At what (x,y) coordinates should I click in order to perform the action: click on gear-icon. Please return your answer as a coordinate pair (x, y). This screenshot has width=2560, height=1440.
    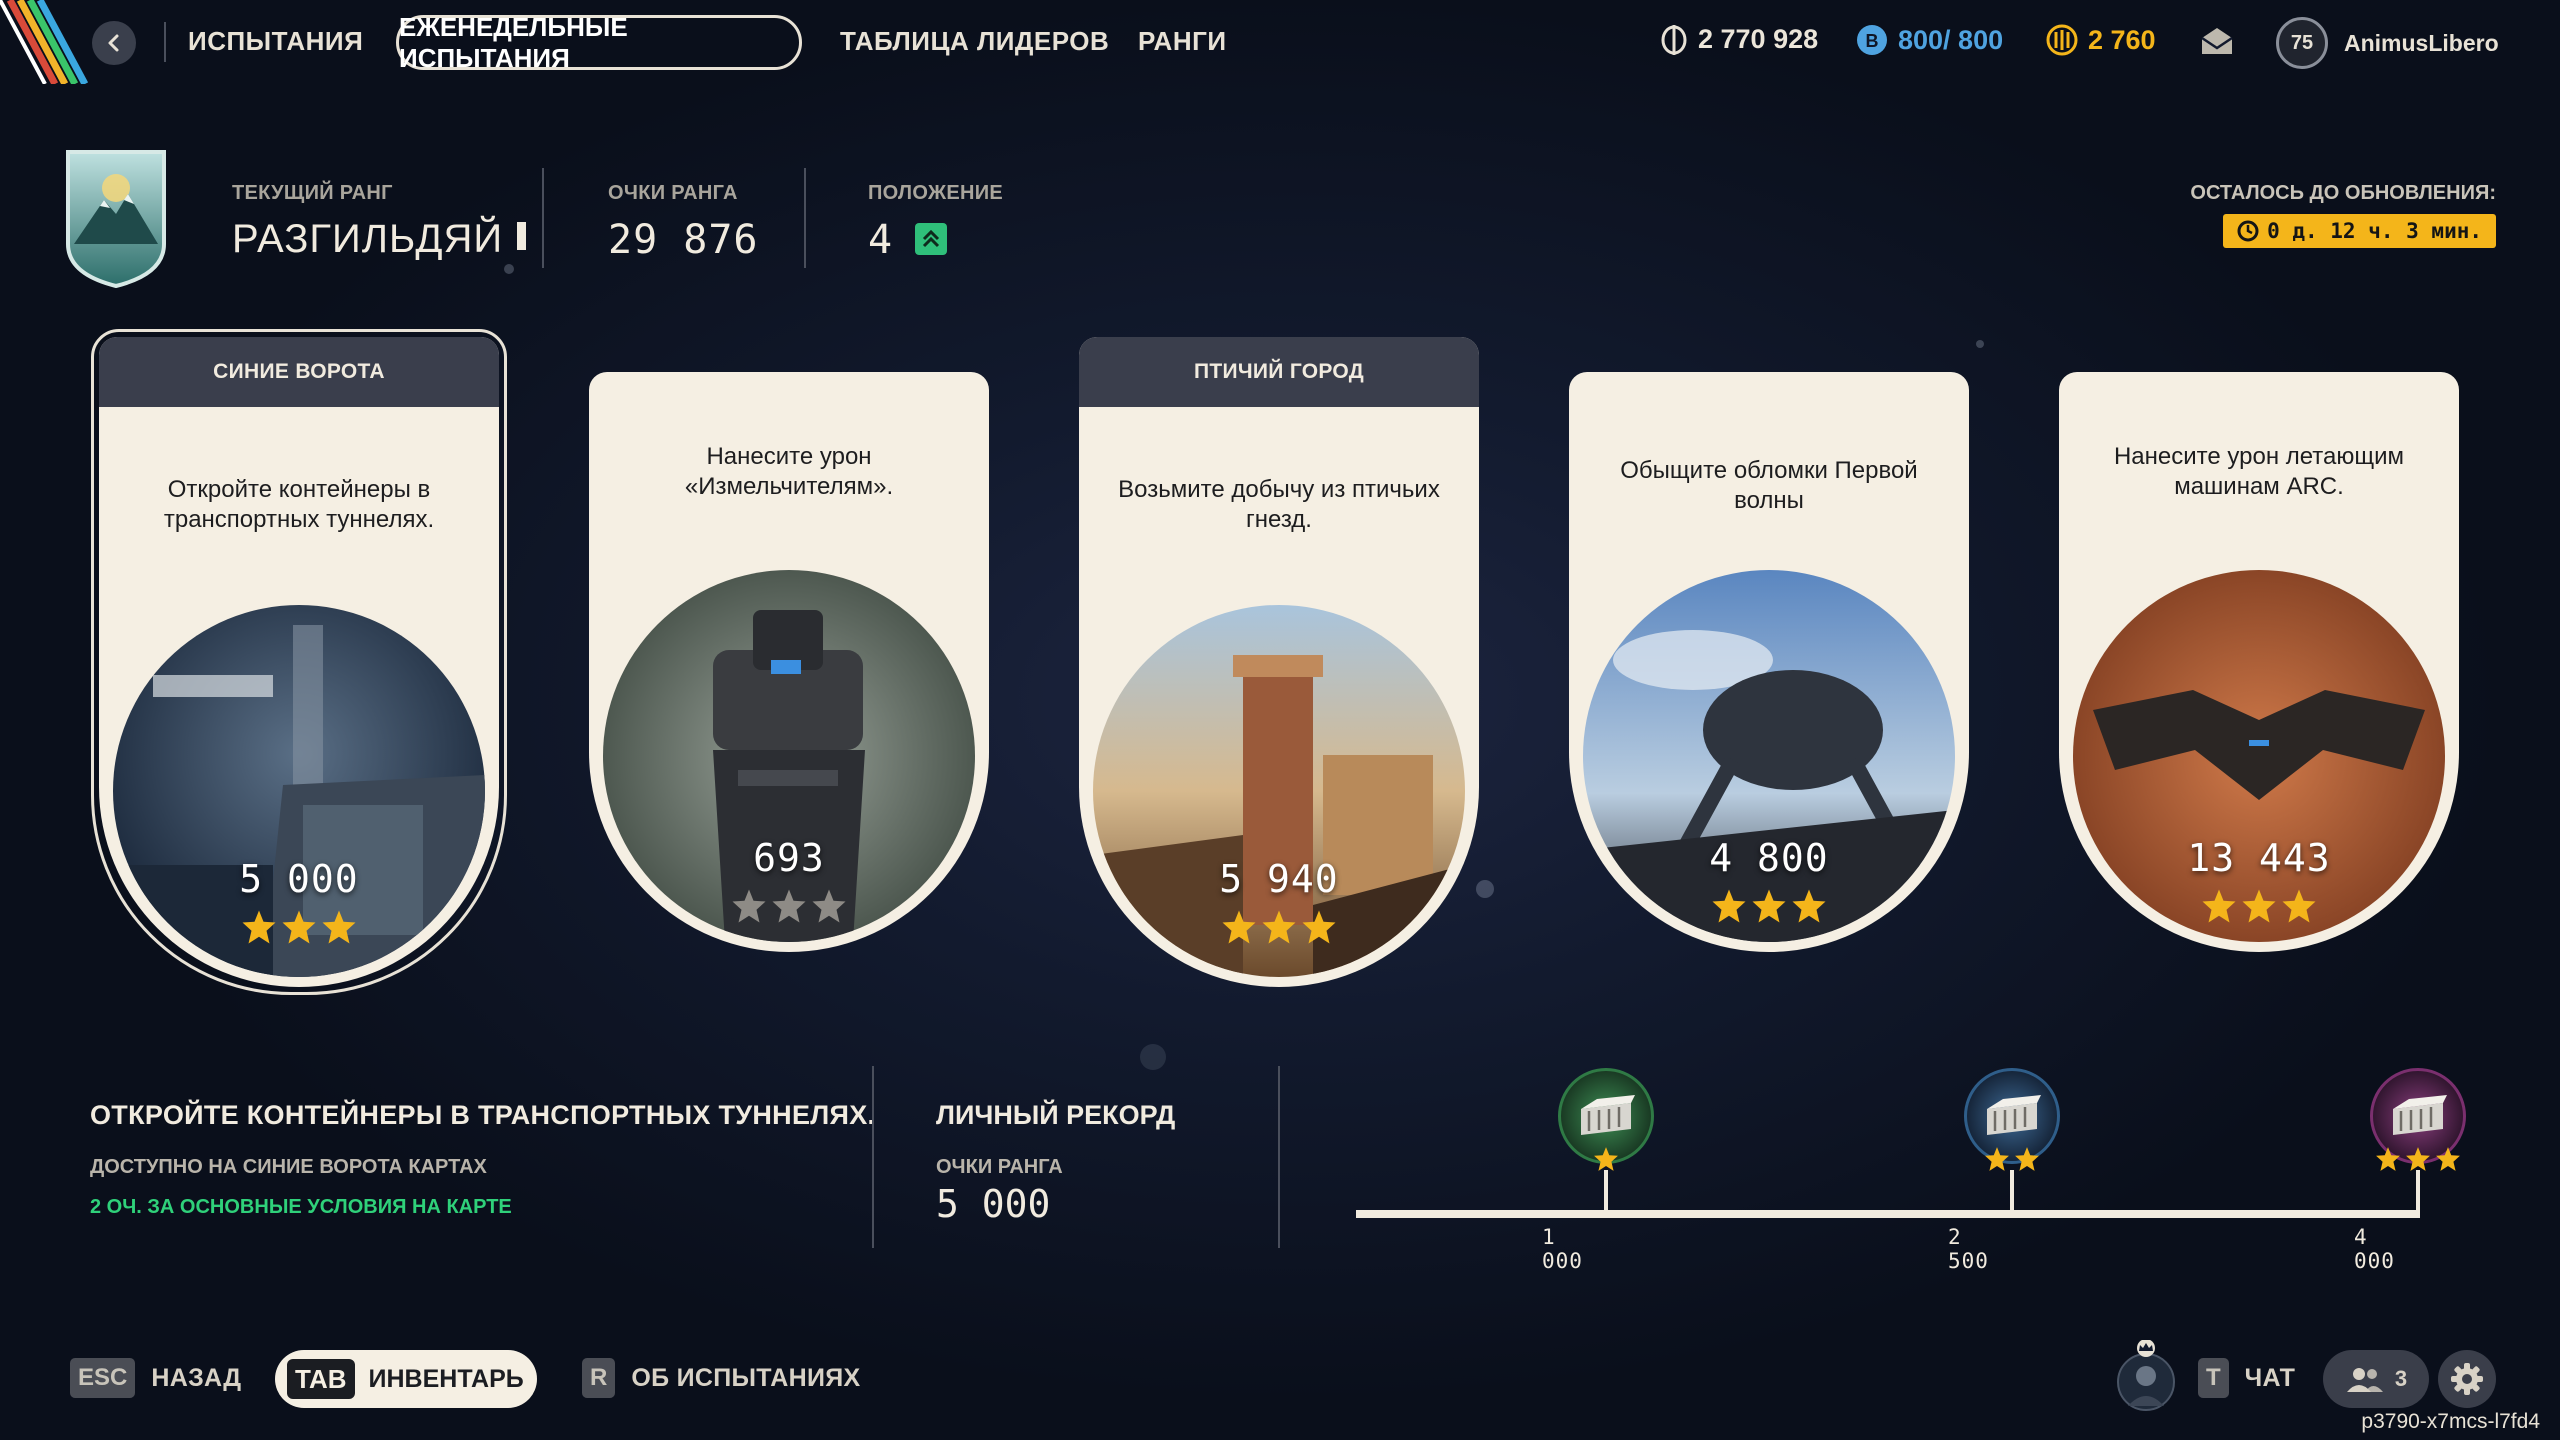
    Looking at the image, I should click on (2467, 1379).